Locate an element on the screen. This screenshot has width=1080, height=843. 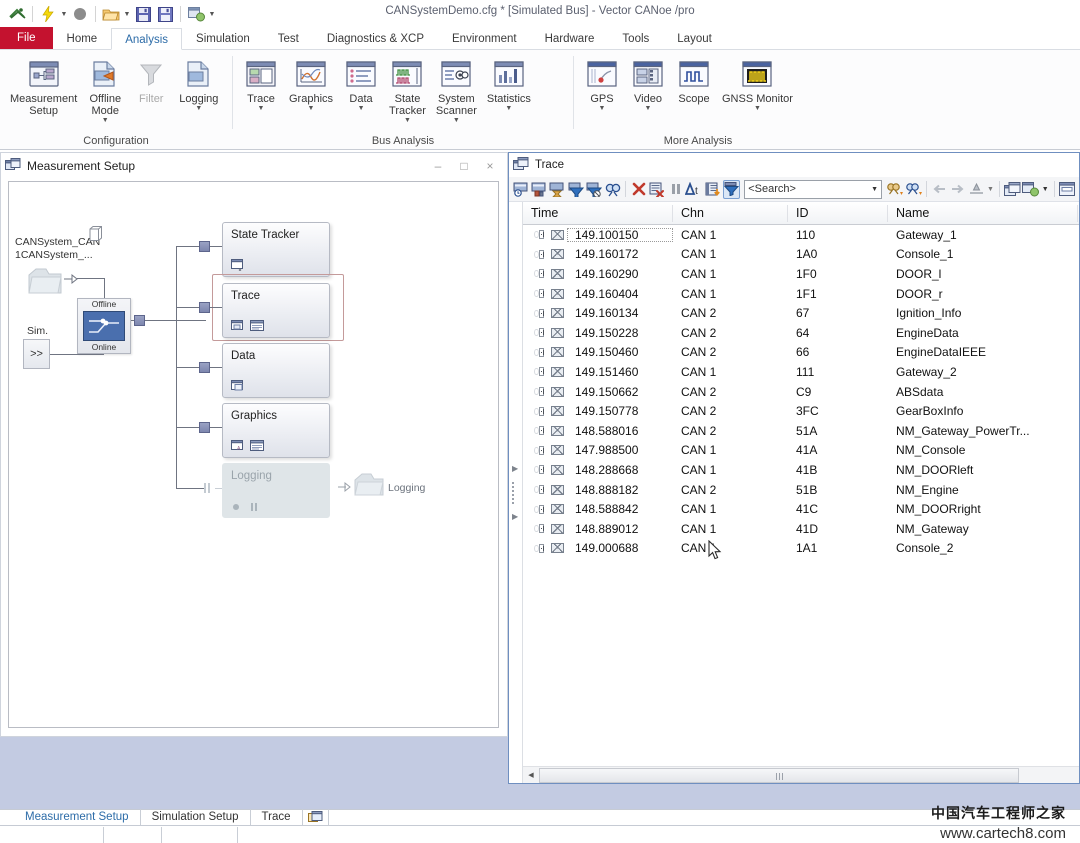
clear-list-icon is located at coordinates (657, 189).